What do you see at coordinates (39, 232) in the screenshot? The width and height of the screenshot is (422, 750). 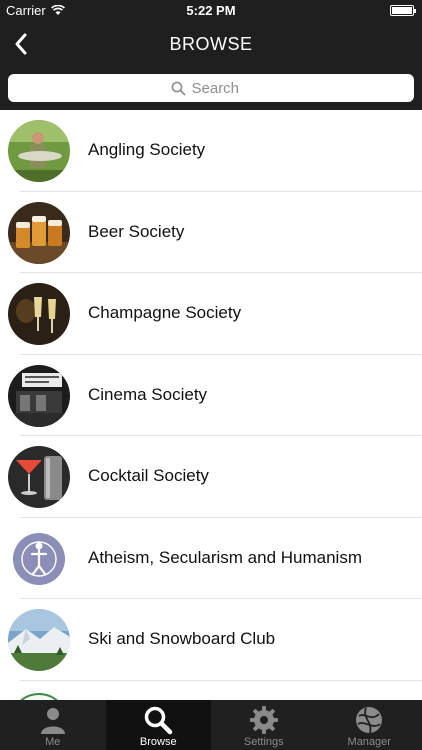 I see `beer-thumbnail` at bounding box center [39, 232].